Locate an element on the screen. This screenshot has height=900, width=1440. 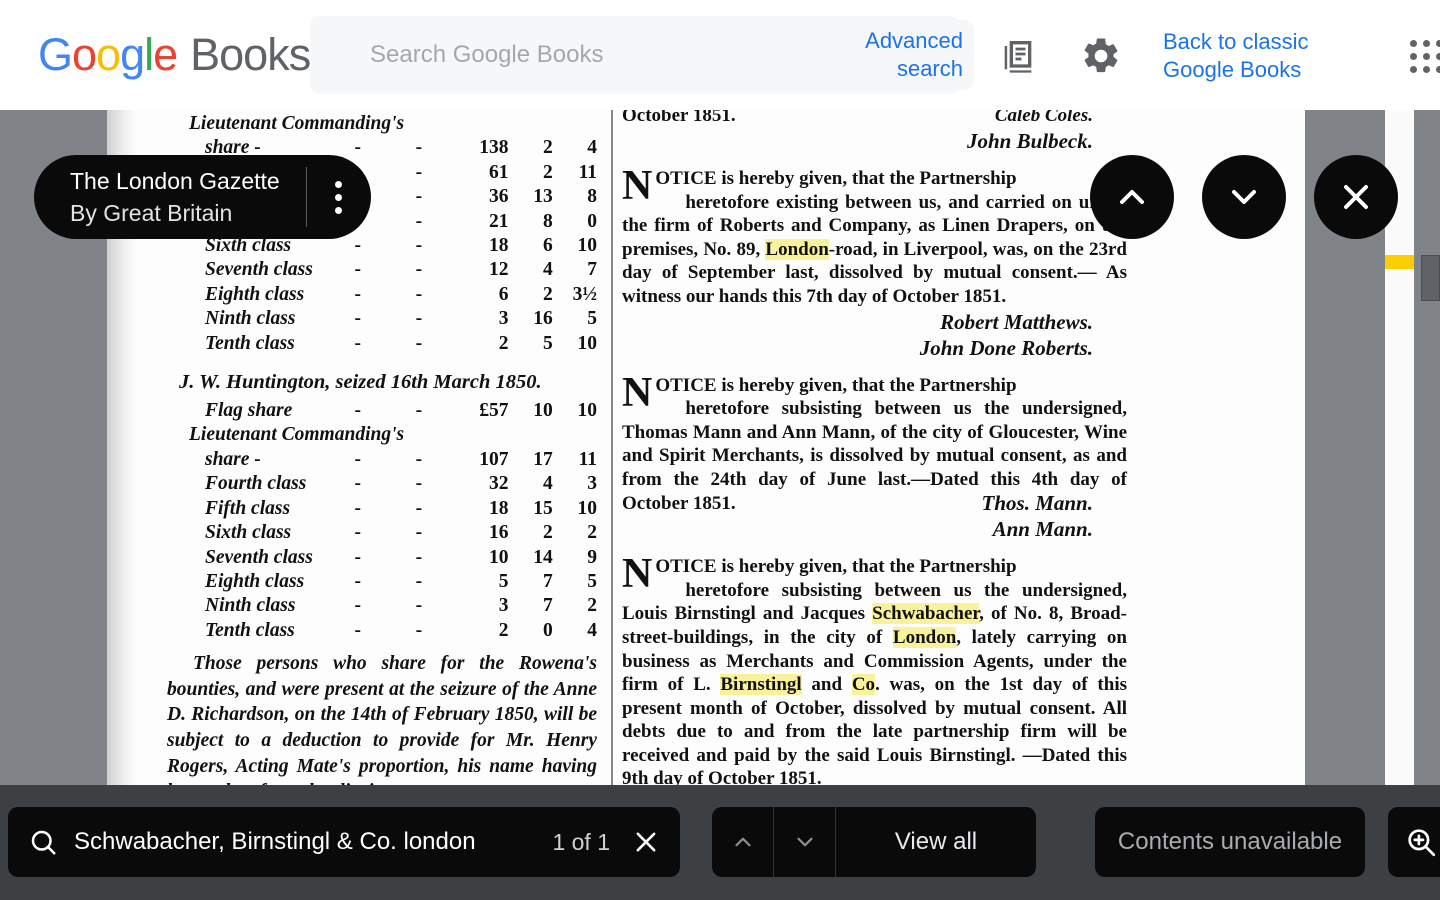
row-pence: 2 is located at coordinates (592, 533).